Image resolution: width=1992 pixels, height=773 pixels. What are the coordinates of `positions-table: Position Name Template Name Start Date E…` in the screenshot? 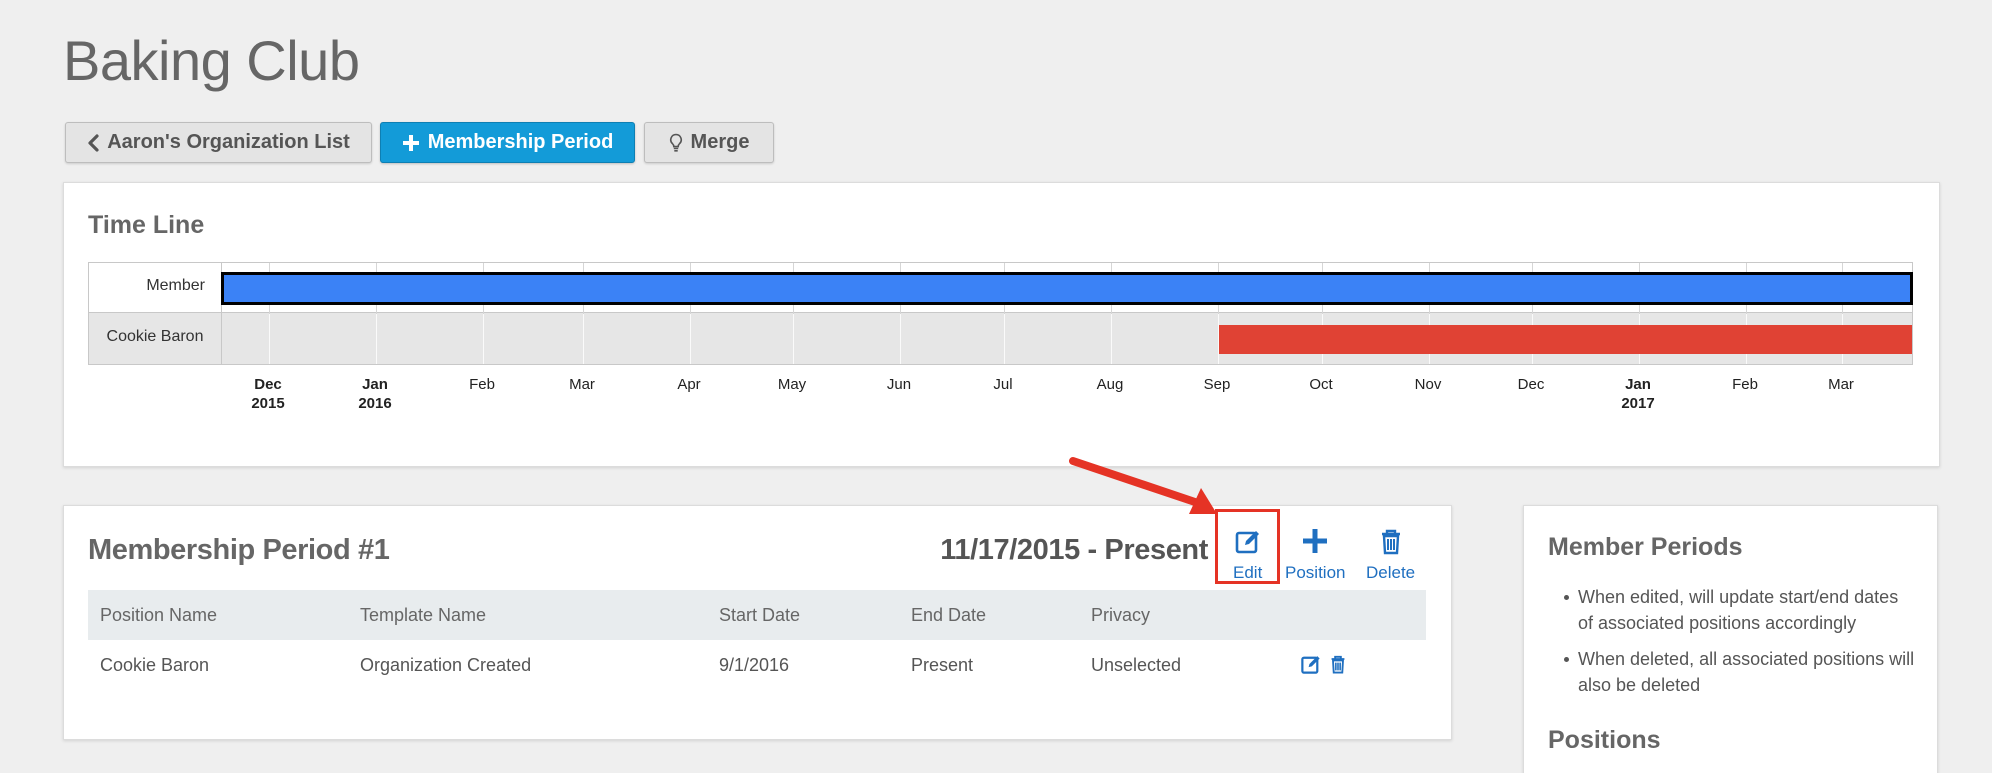 It's located at (757, 640).